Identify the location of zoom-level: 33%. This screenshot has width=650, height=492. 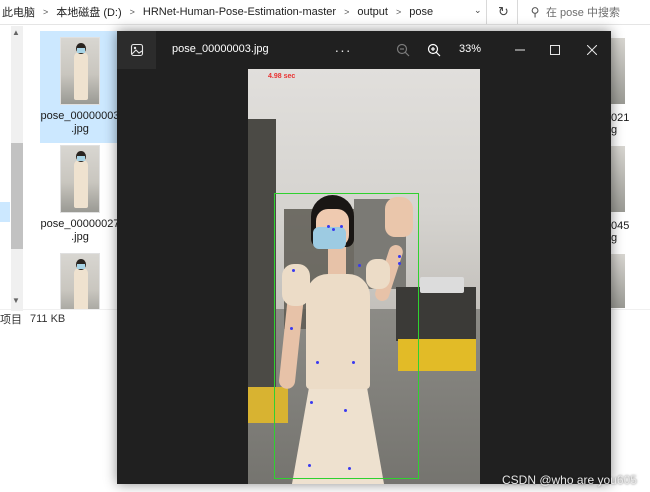
(470, 49).